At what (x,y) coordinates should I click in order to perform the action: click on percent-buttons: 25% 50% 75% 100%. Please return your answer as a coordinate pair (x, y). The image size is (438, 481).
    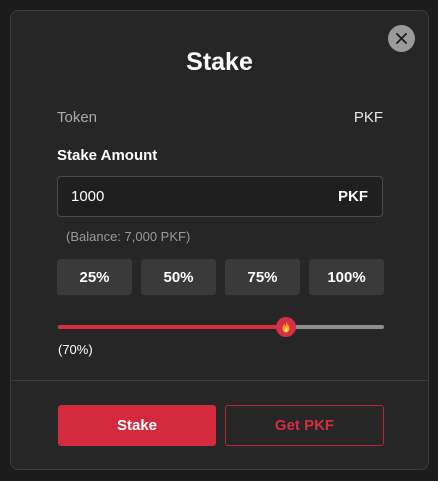
    Looking at the image, I should click on (220, 277).